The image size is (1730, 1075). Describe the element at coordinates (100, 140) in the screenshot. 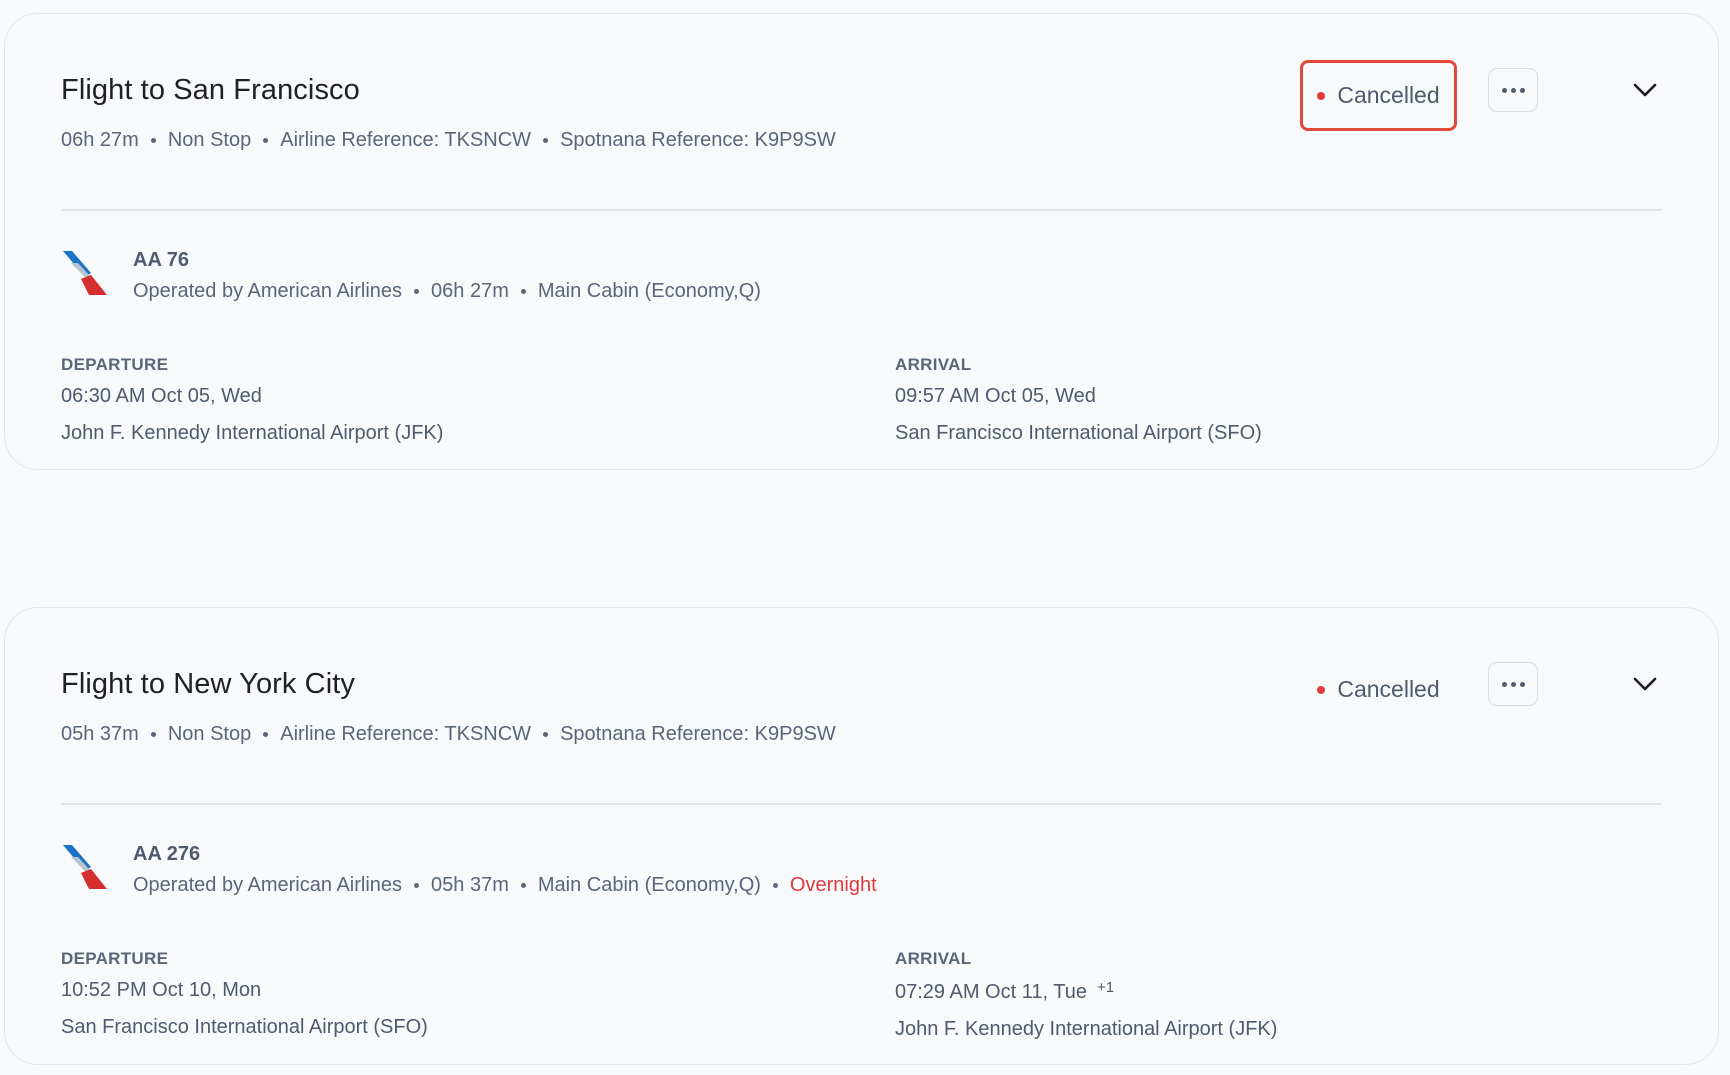

I see `flight-duration: 06h 27m` at that location.